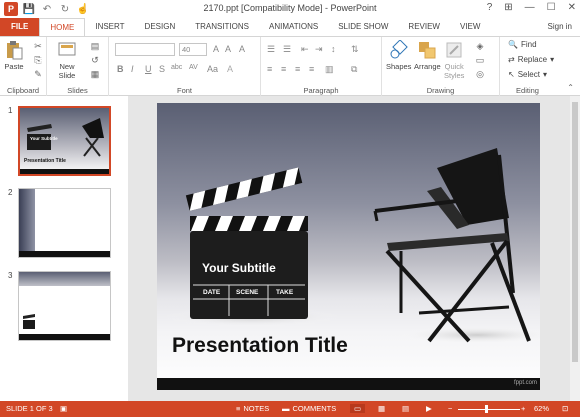 The image size is (580, 417). What do you see at coordinates (319, 49) in the screenshot?
I see `increase-indent-icon: ⇥` at bounding box center [319, 49].